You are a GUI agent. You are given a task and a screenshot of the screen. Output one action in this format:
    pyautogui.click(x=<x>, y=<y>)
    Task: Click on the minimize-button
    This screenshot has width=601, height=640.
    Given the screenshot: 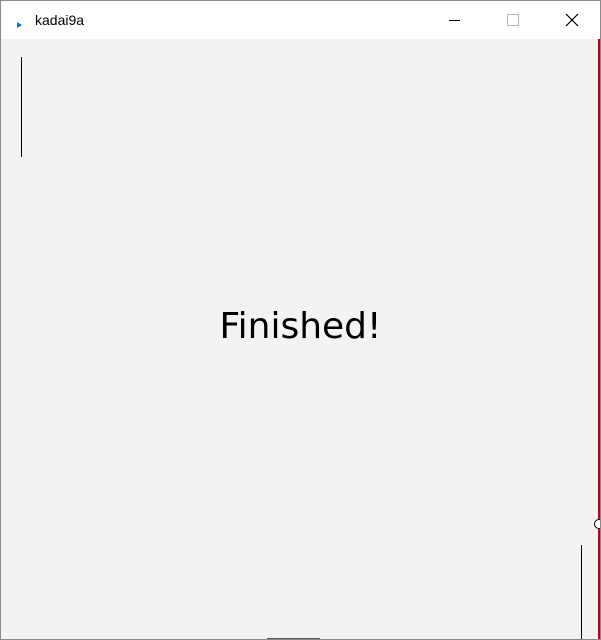 What is the action you would take?
    pyautogui.click(x=454, y=20)
    